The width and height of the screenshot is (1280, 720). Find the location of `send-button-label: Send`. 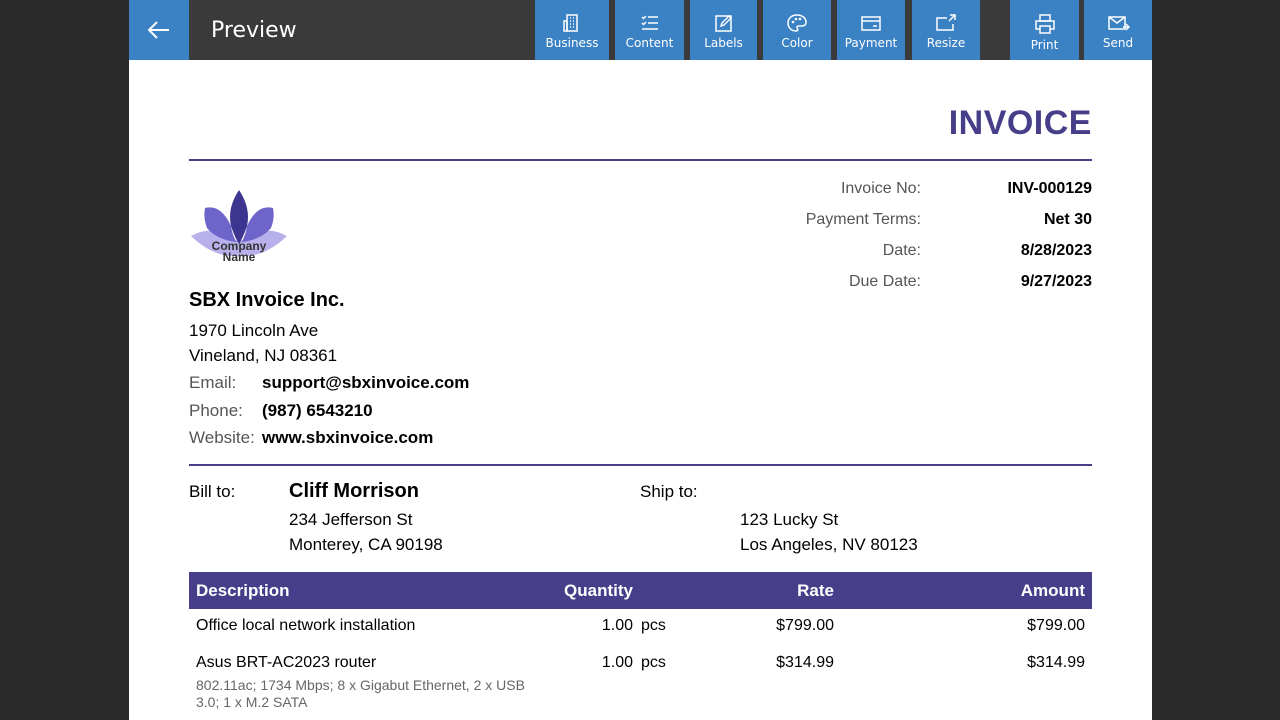

send-button-label: Send is located at coordinates (1118, 43).